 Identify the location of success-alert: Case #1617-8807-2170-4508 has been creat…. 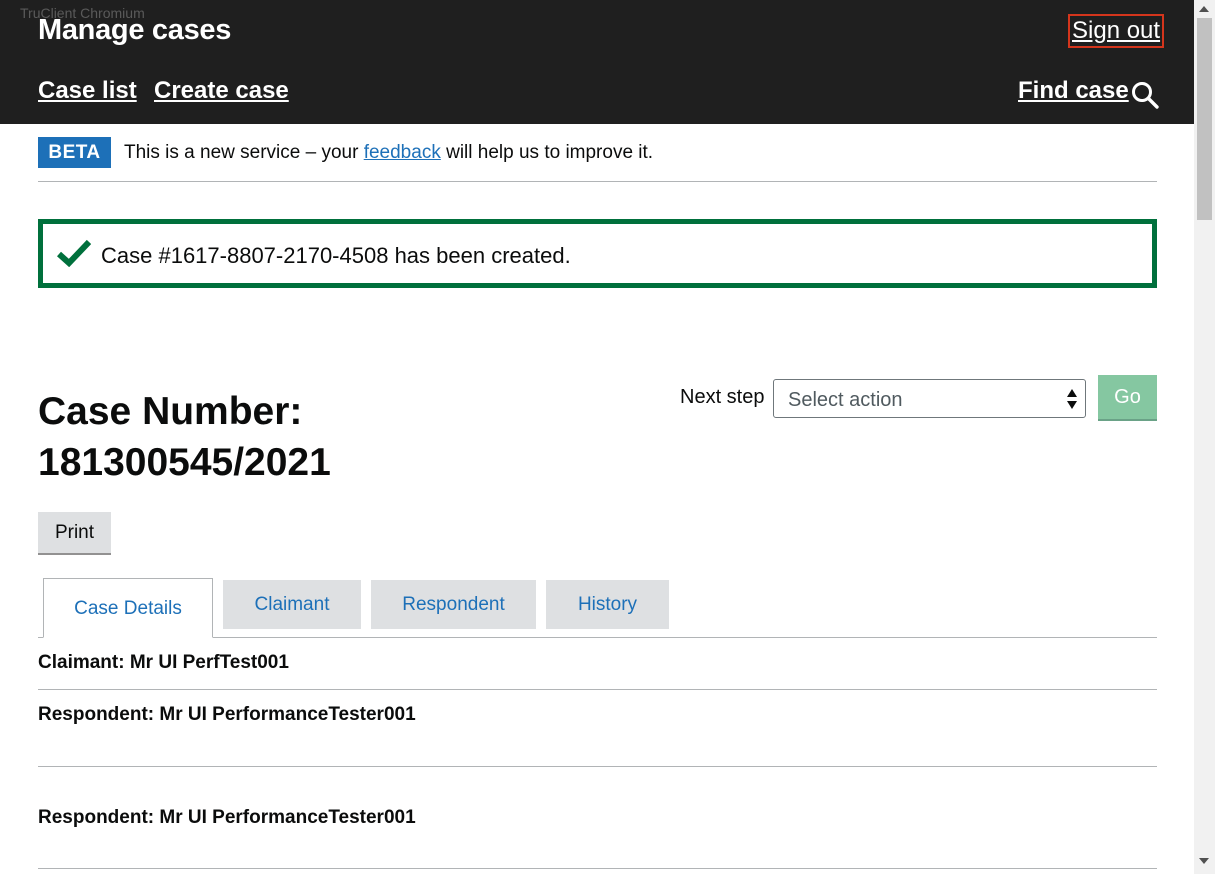
(597, 253).